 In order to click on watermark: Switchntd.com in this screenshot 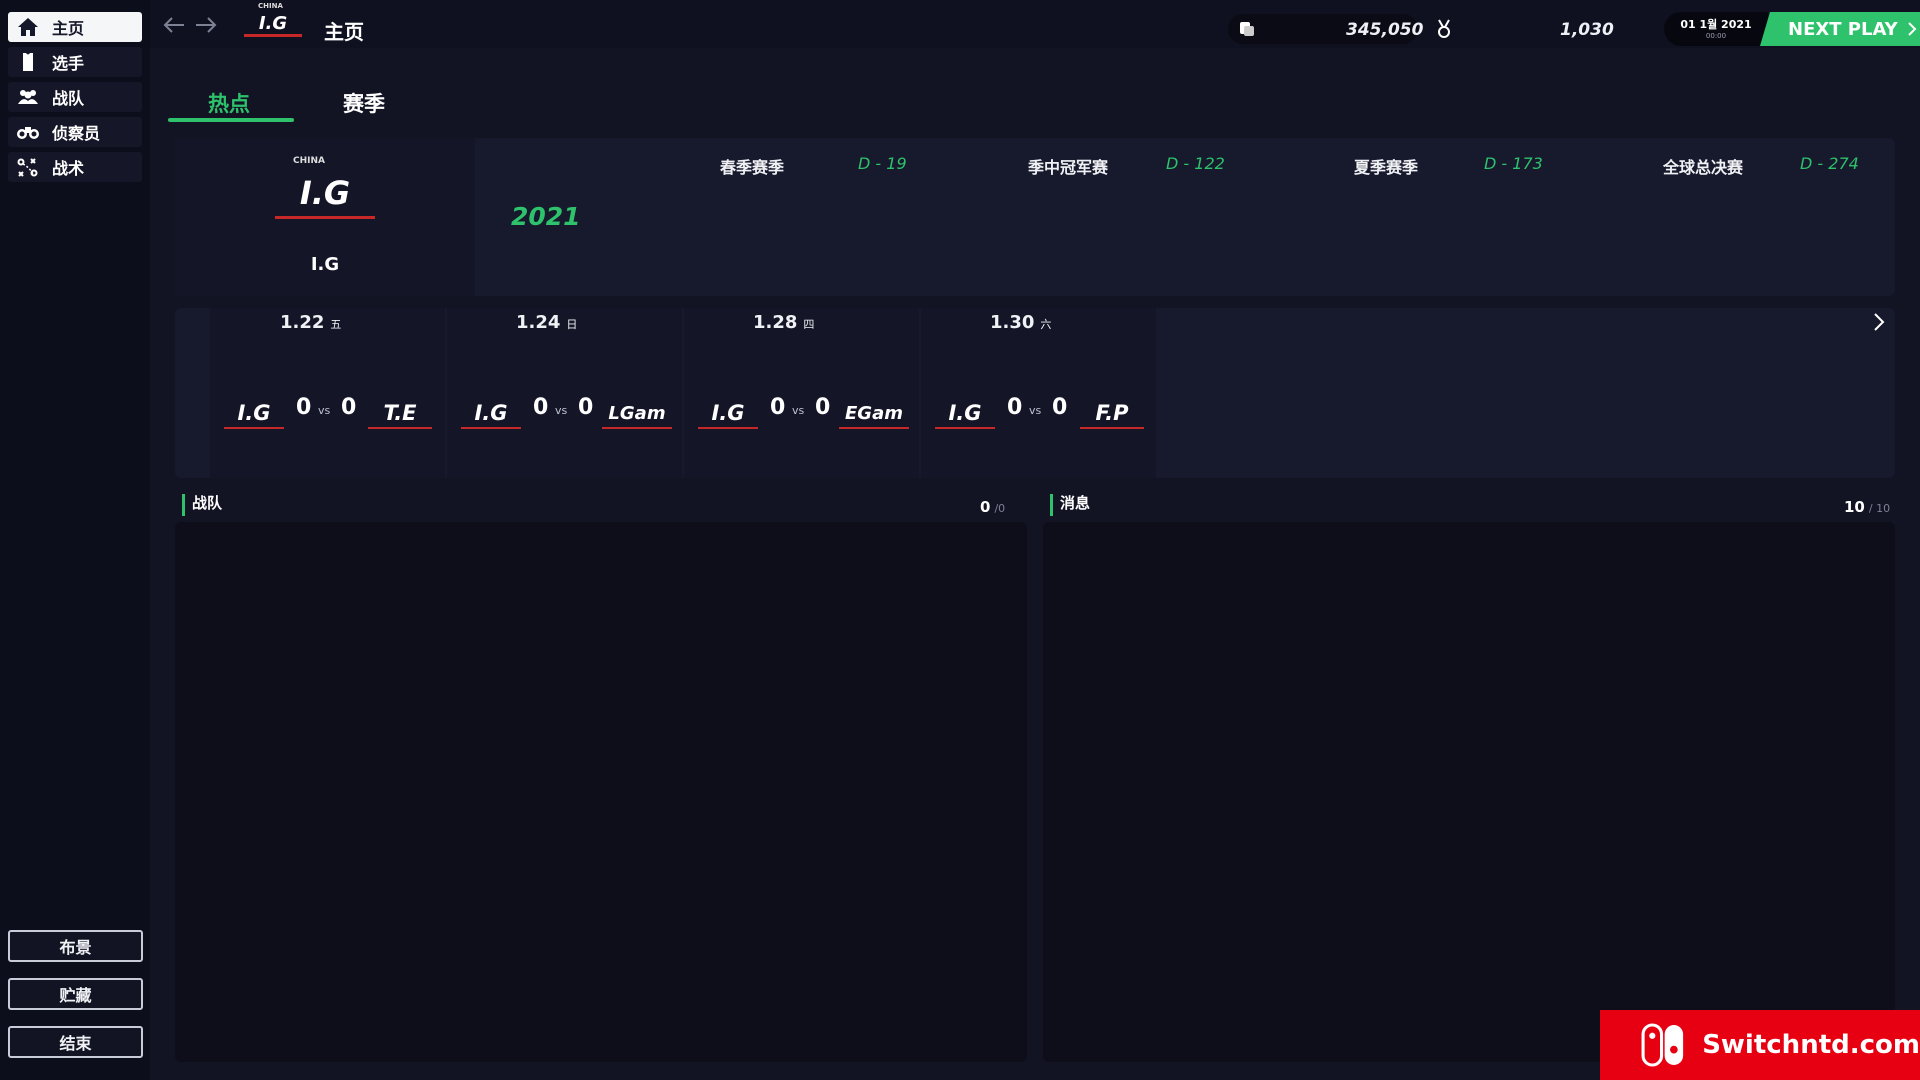, I will do `click(1760, 1045)`.